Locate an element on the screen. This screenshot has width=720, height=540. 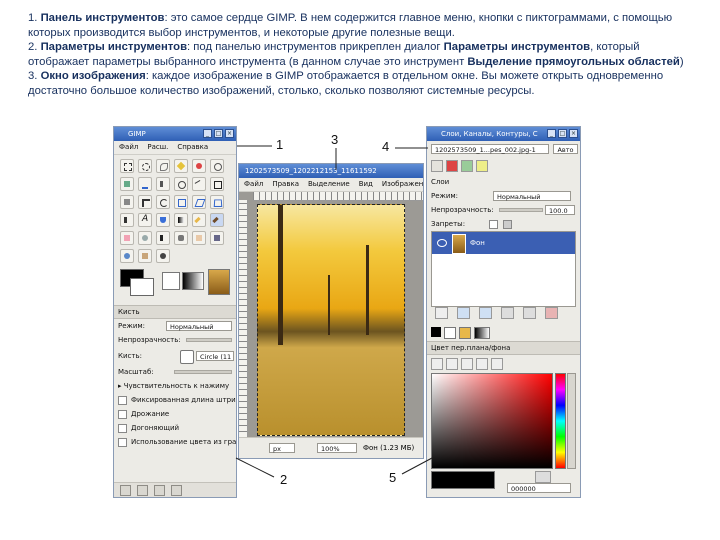
callout-5: 5 is located at coordinates (393, 477).